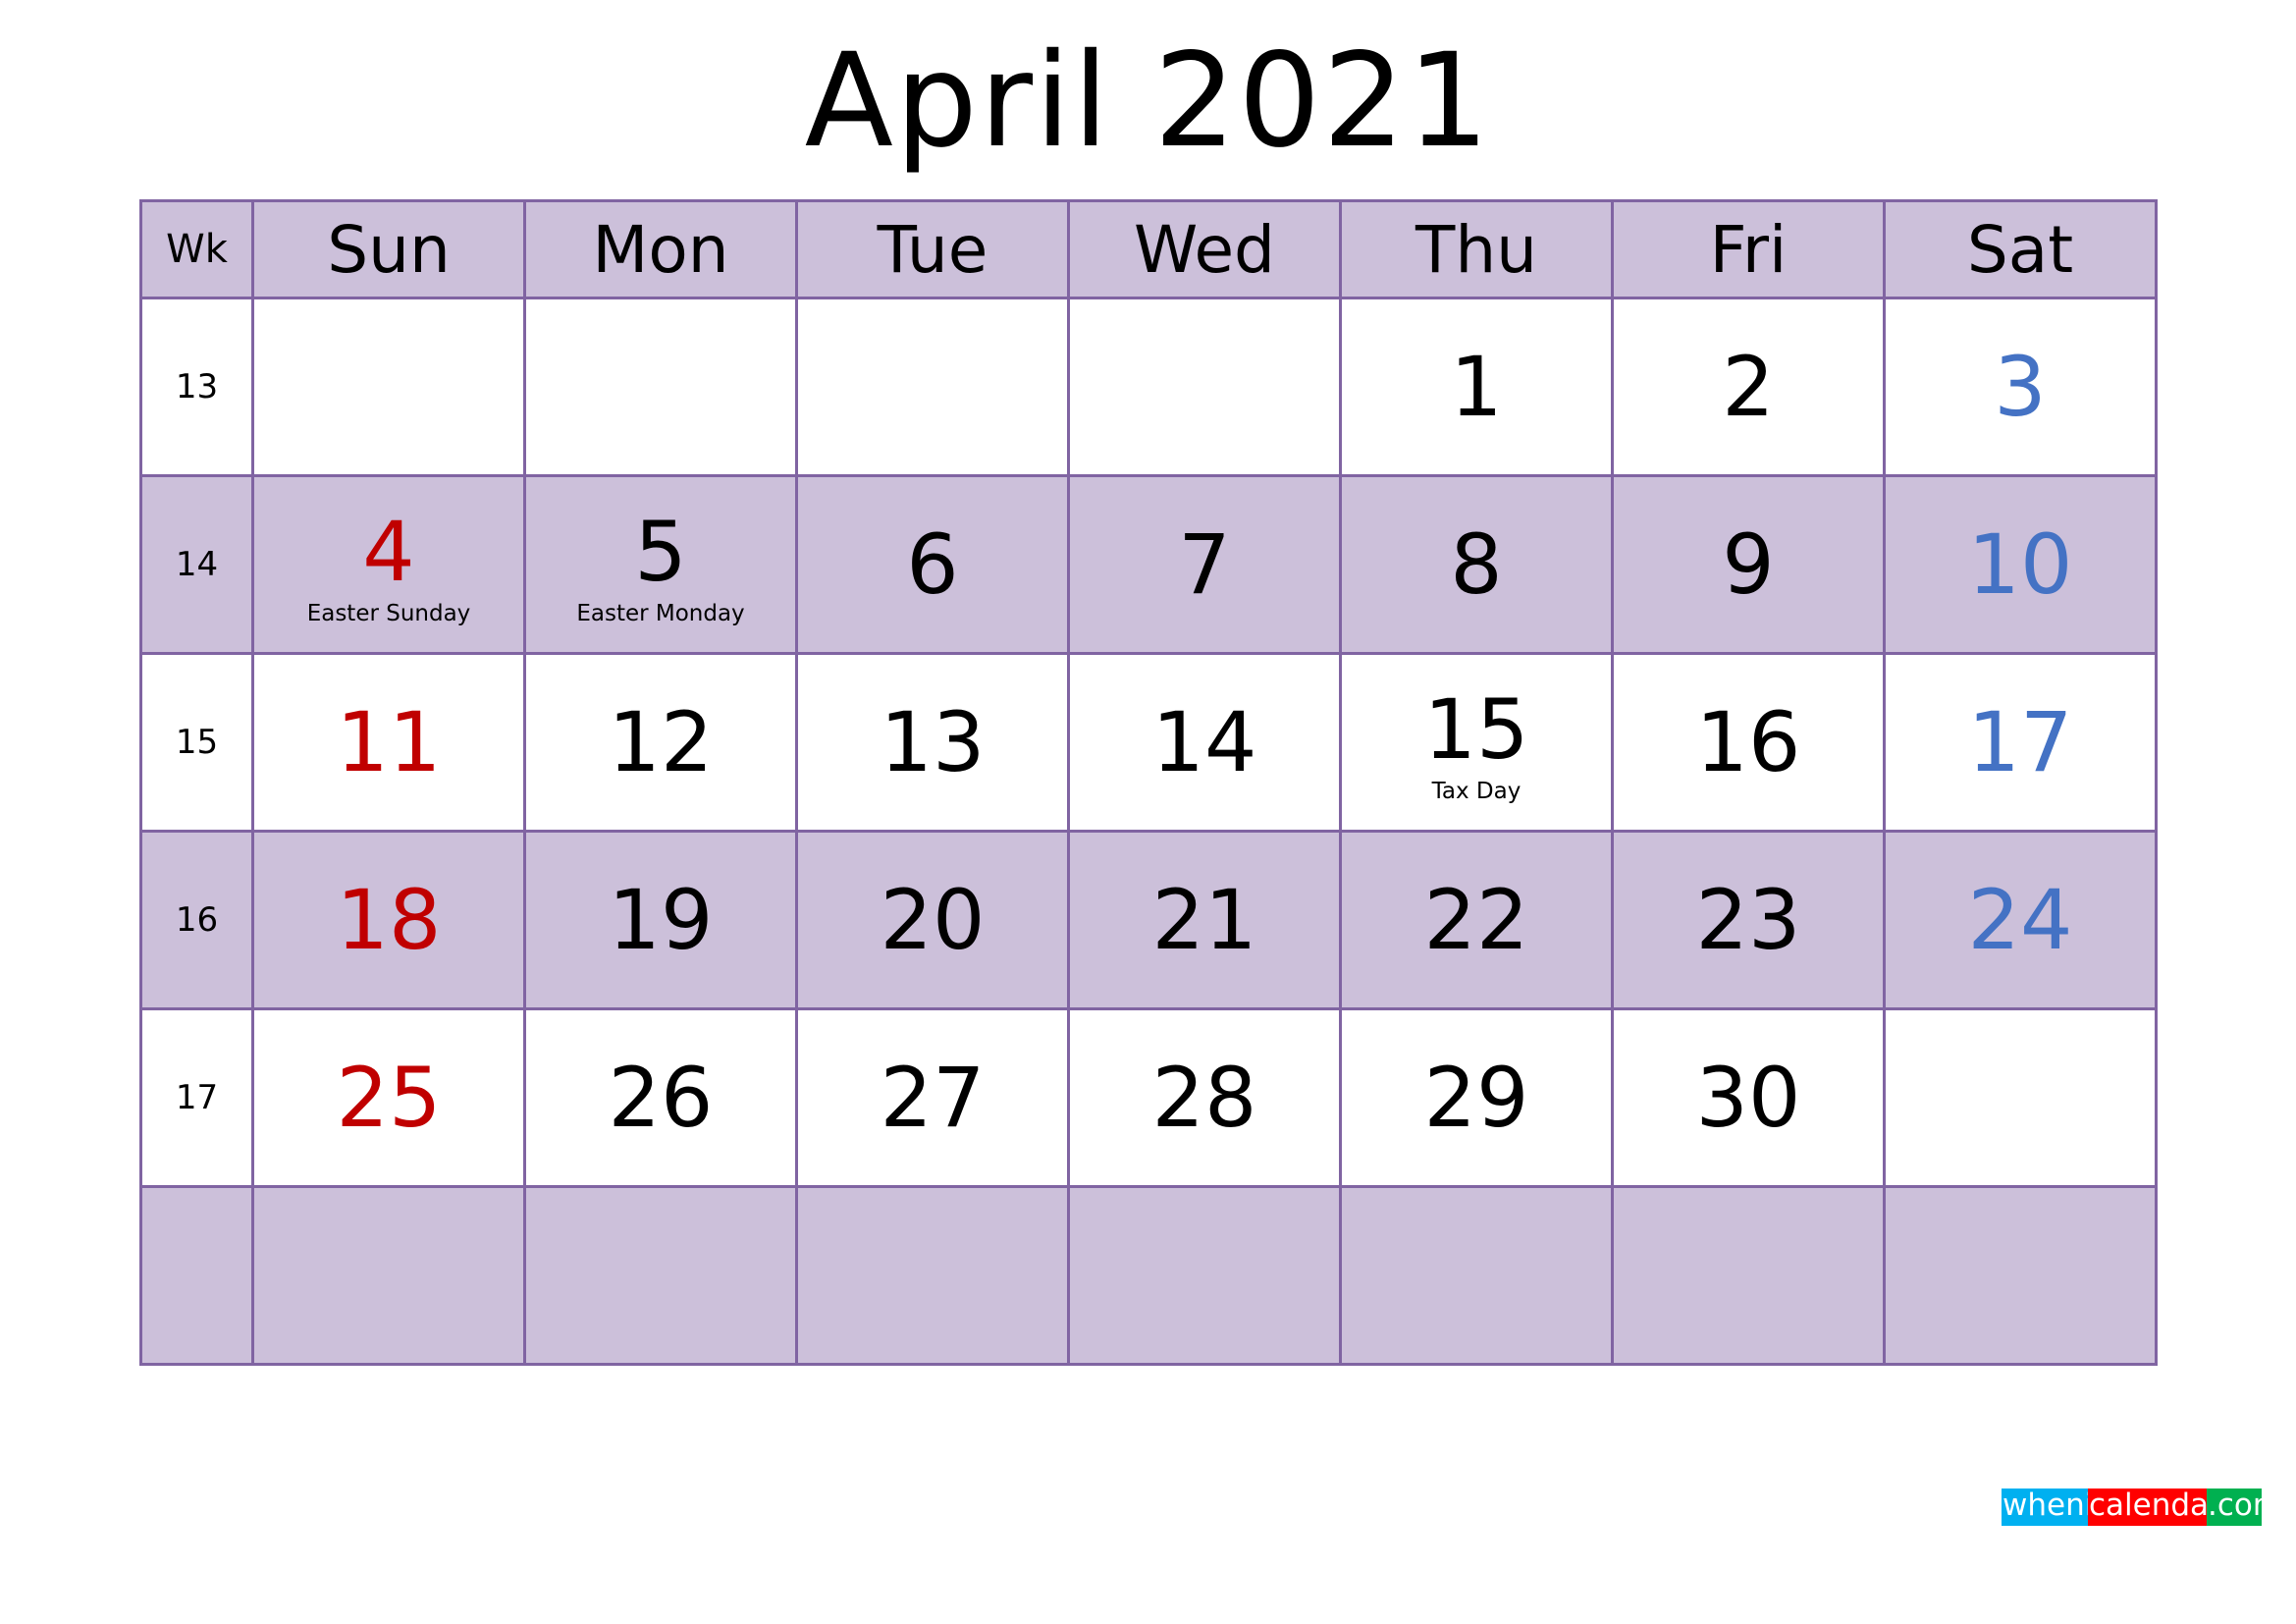  I want to click on day-cell: 29, so click(1476, 1097).